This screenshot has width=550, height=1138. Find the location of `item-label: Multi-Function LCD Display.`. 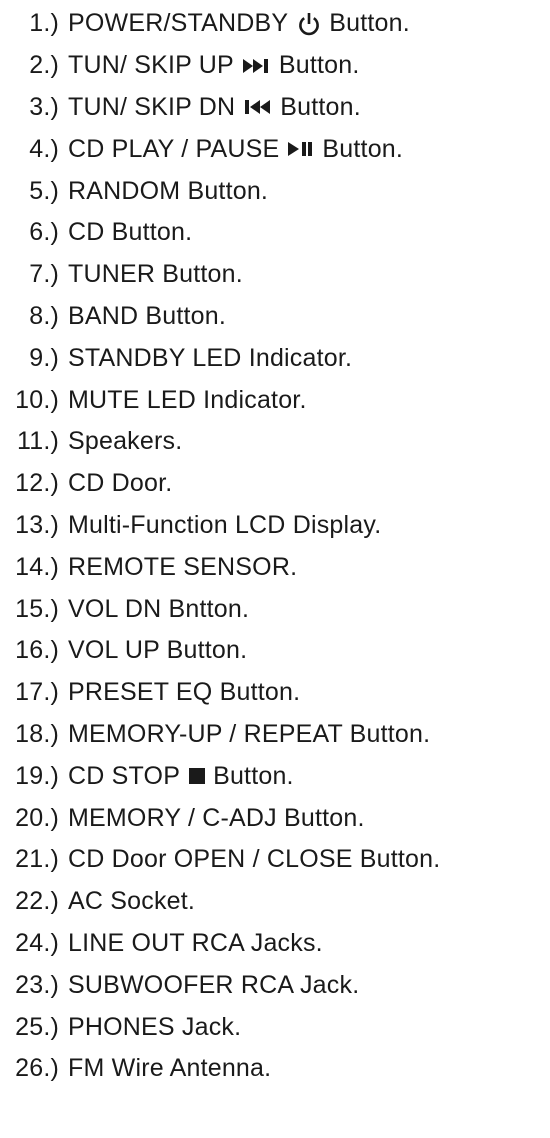

item-label: Multi-Function LCD Display. is located at coordinates (225, 524).